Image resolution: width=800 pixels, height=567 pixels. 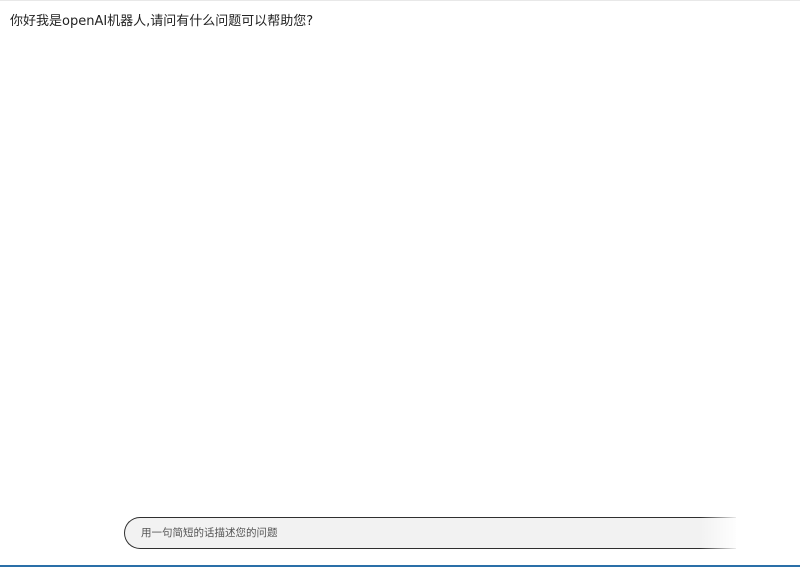 I want to click on question-input, so click(x=430, y=533).